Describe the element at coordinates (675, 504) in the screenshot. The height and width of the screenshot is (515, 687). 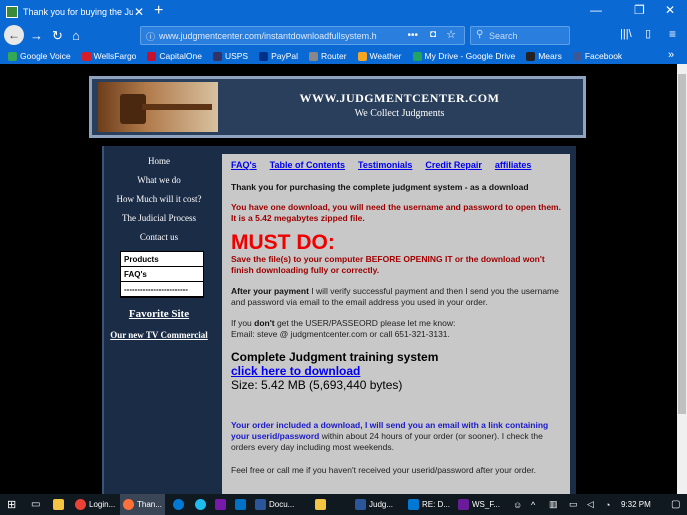
I see `notifications-icon: ▢` at that location.